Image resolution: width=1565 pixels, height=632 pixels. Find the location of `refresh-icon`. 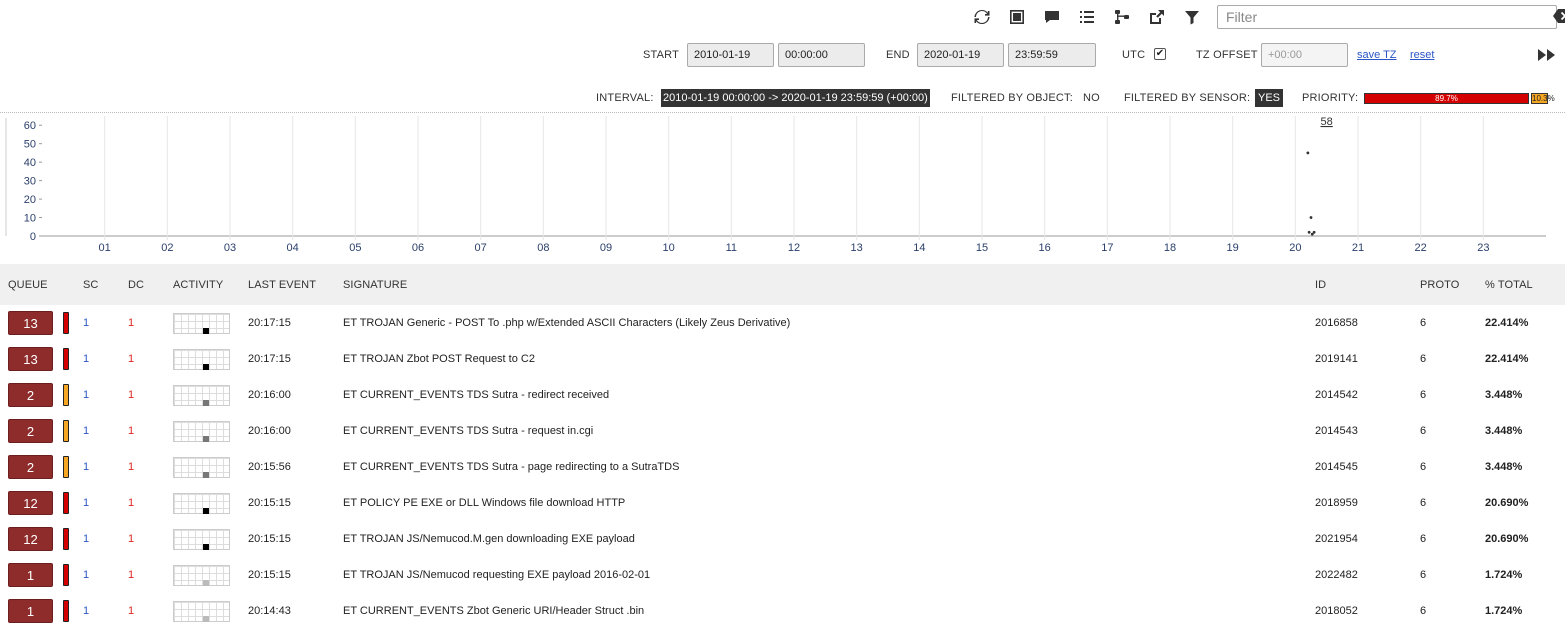

refresh-icon is located at coordinates (982, 17).